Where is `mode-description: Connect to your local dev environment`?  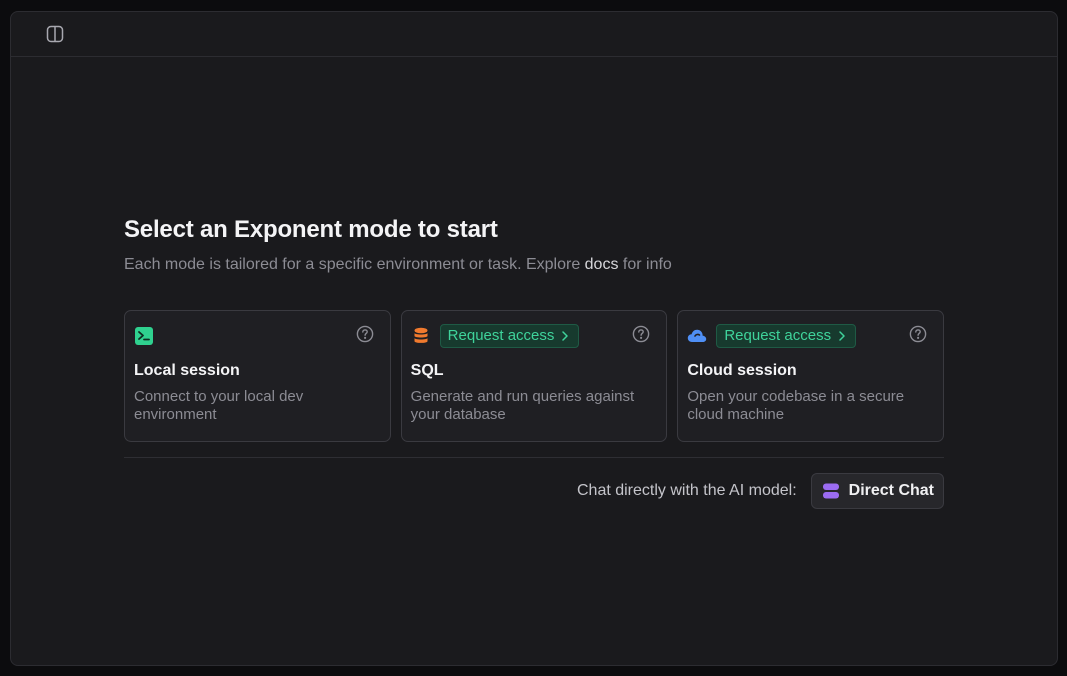
mode-description: Connect to your local dev environment is located at coordinates (219, 405).